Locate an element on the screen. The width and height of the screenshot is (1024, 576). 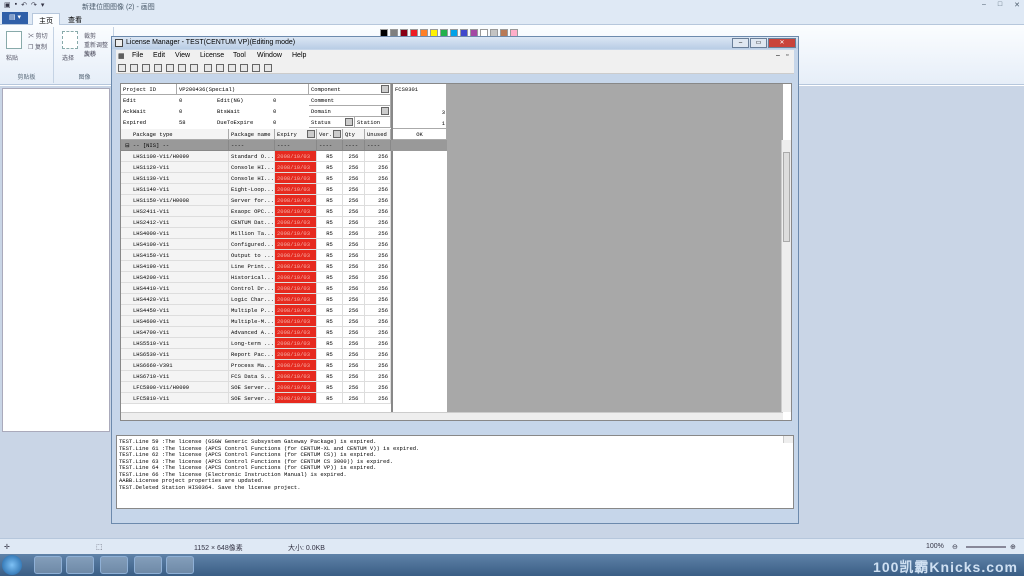
close-icon: ✕ is located at coordinates (1017, 5).